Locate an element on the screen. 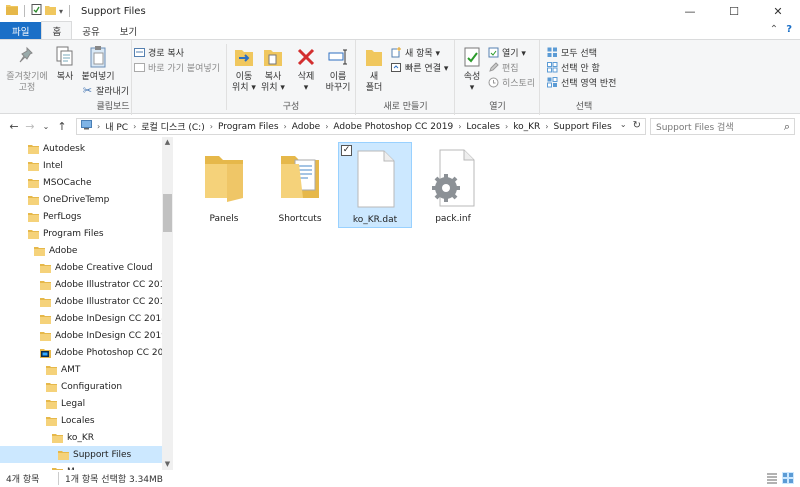 The height and width of the screenshot is (487, 800). search-input: Support Files 검색 is located at coordinates (695, 126).